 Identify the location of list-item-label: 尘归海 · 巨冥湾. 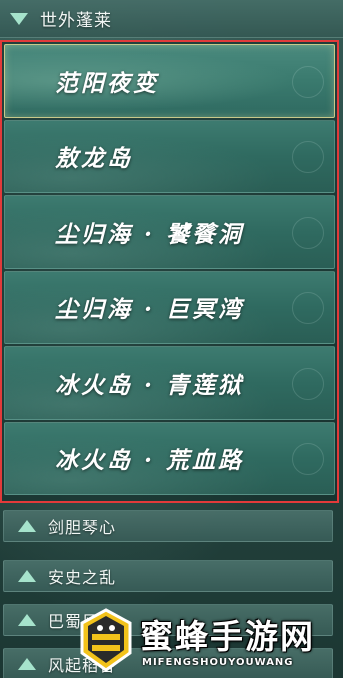
(150, 310).